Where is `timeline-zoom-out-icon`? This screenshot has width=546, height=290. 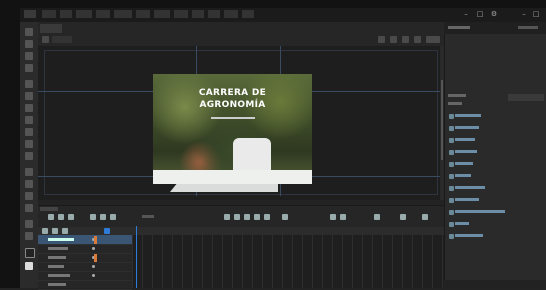 timeline-zoom-out-icon is located at coordinates (377, 217).